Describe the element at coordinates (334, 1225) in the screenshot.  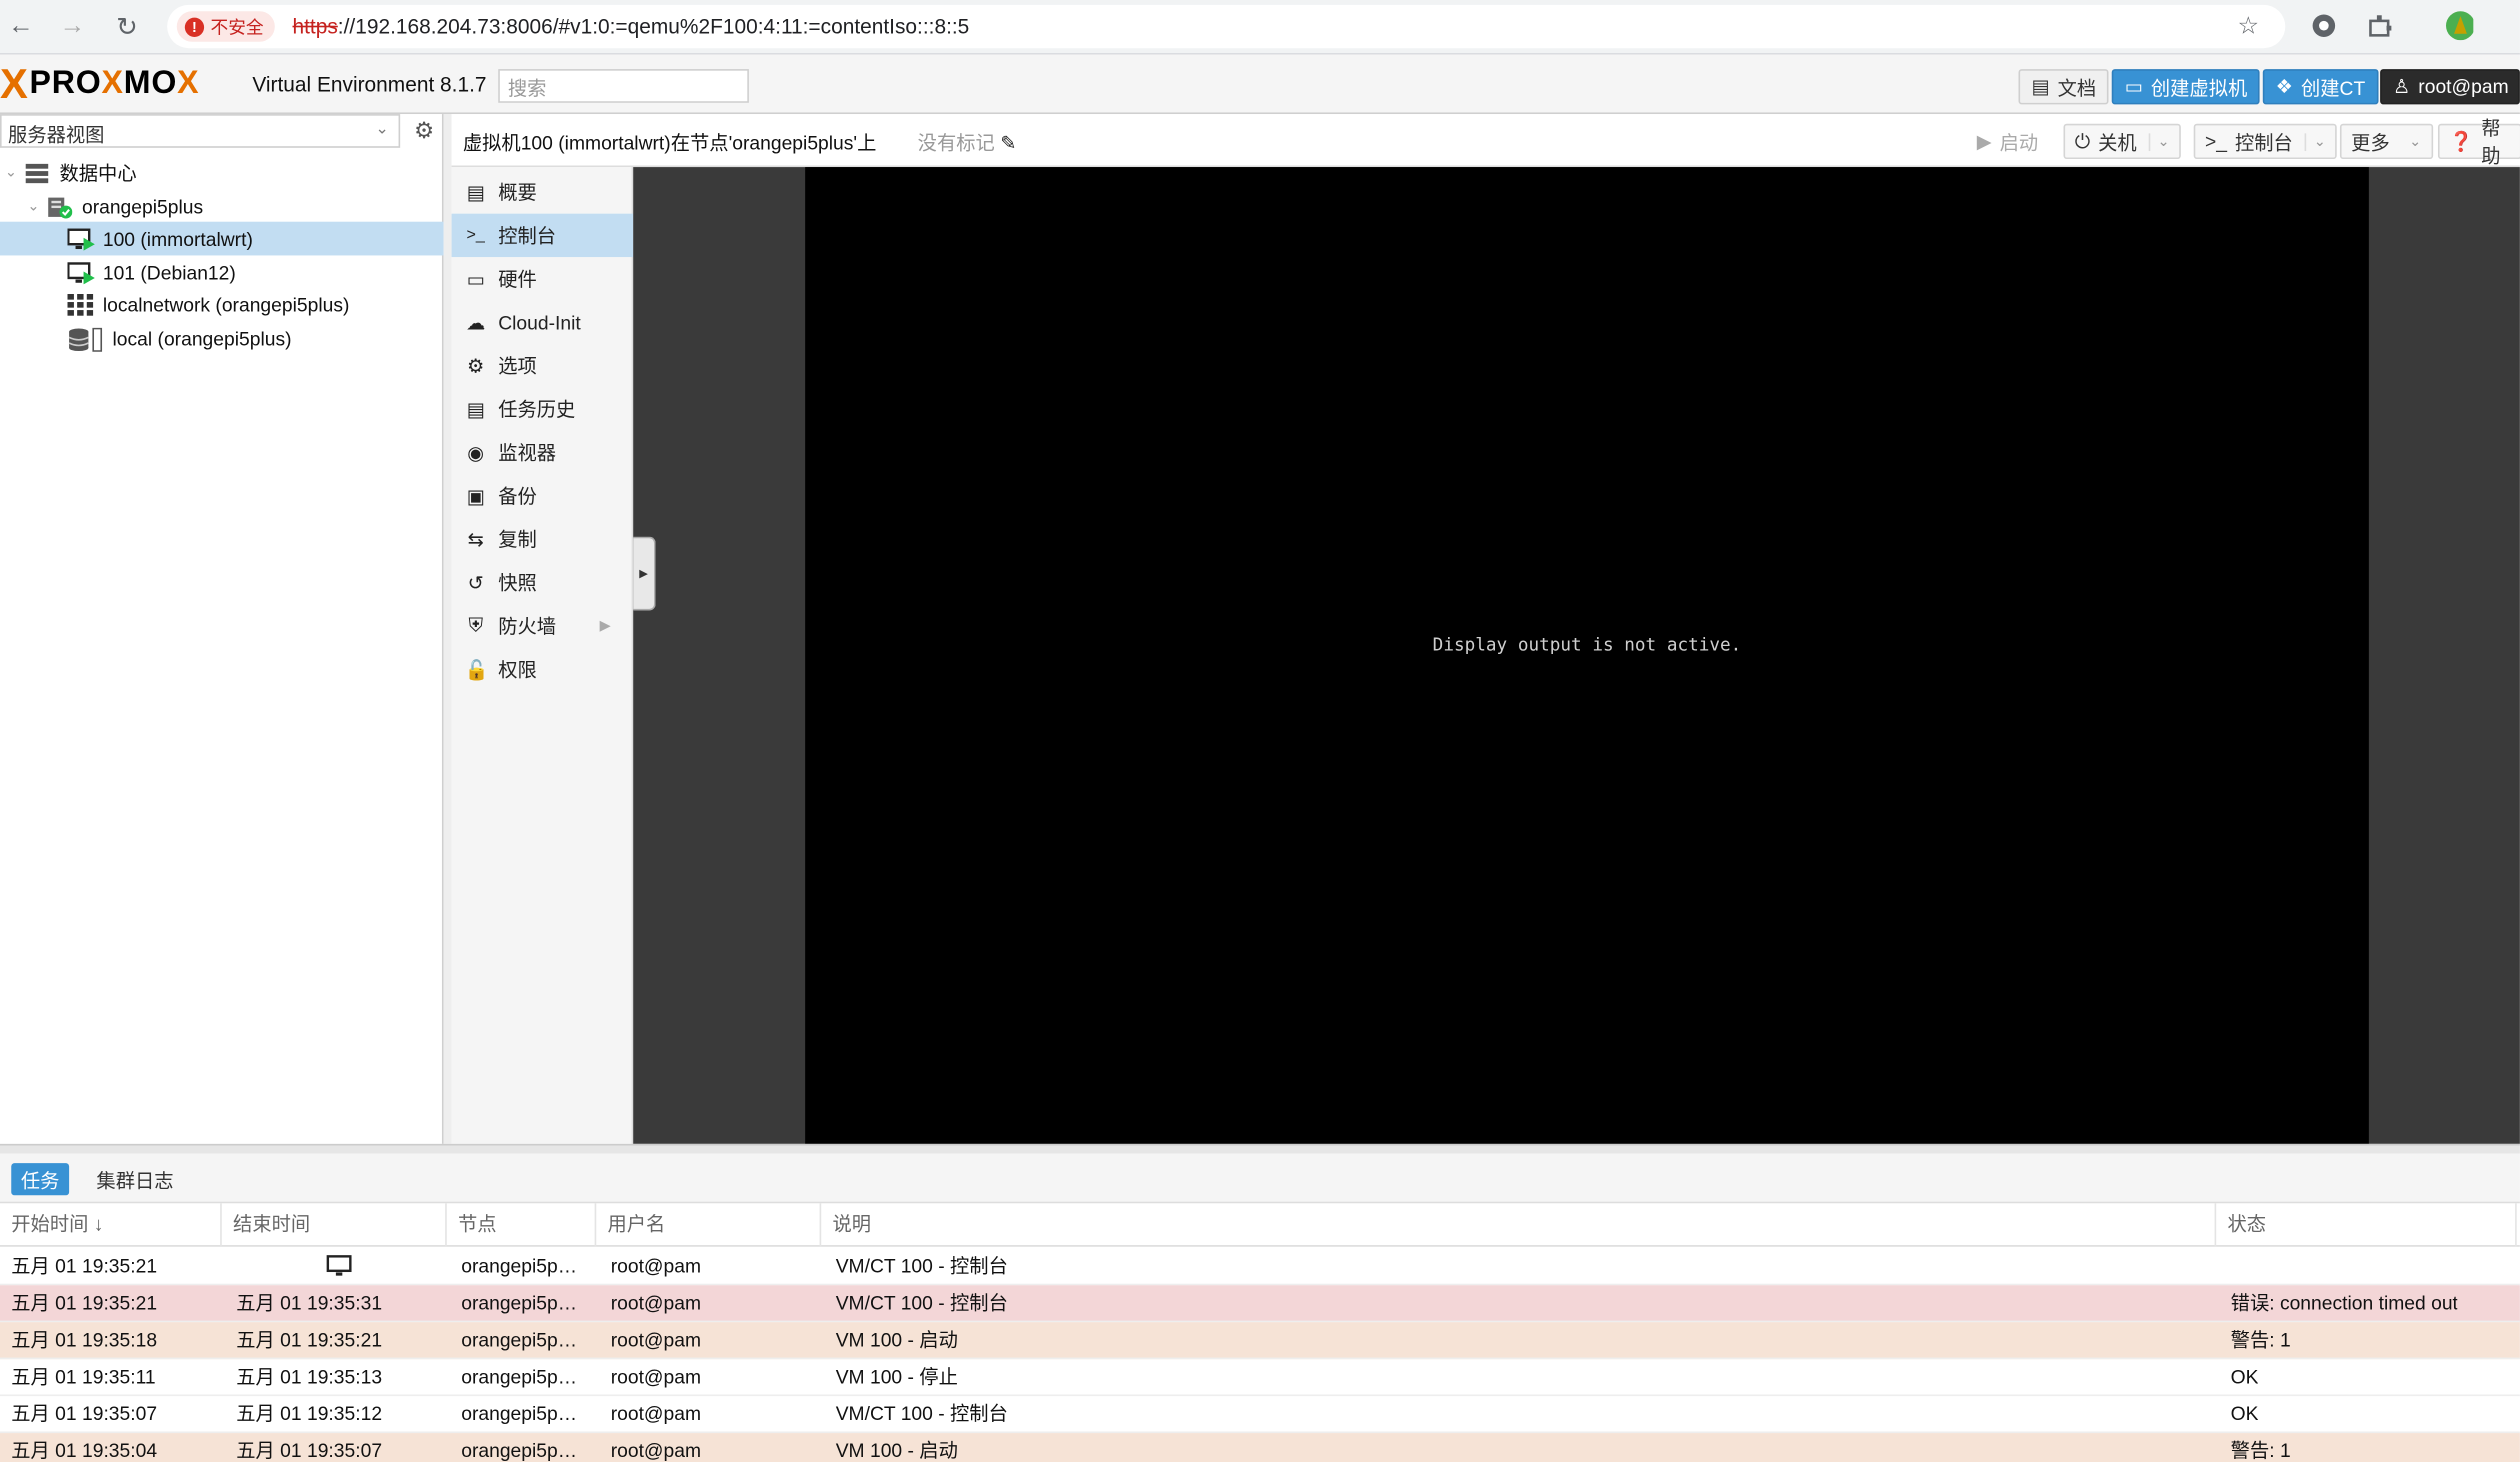
I see `column-end-time: 结束时间` at that location.